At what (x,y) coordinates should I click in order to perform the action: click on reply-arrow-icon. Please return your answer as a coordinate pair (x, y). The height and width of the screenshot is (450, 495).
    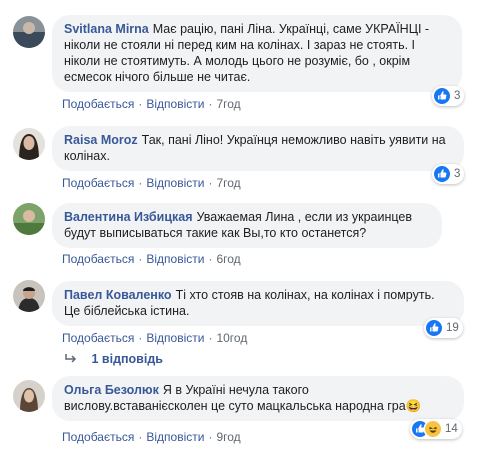
    Looking at the image, I should click on (72, 359).